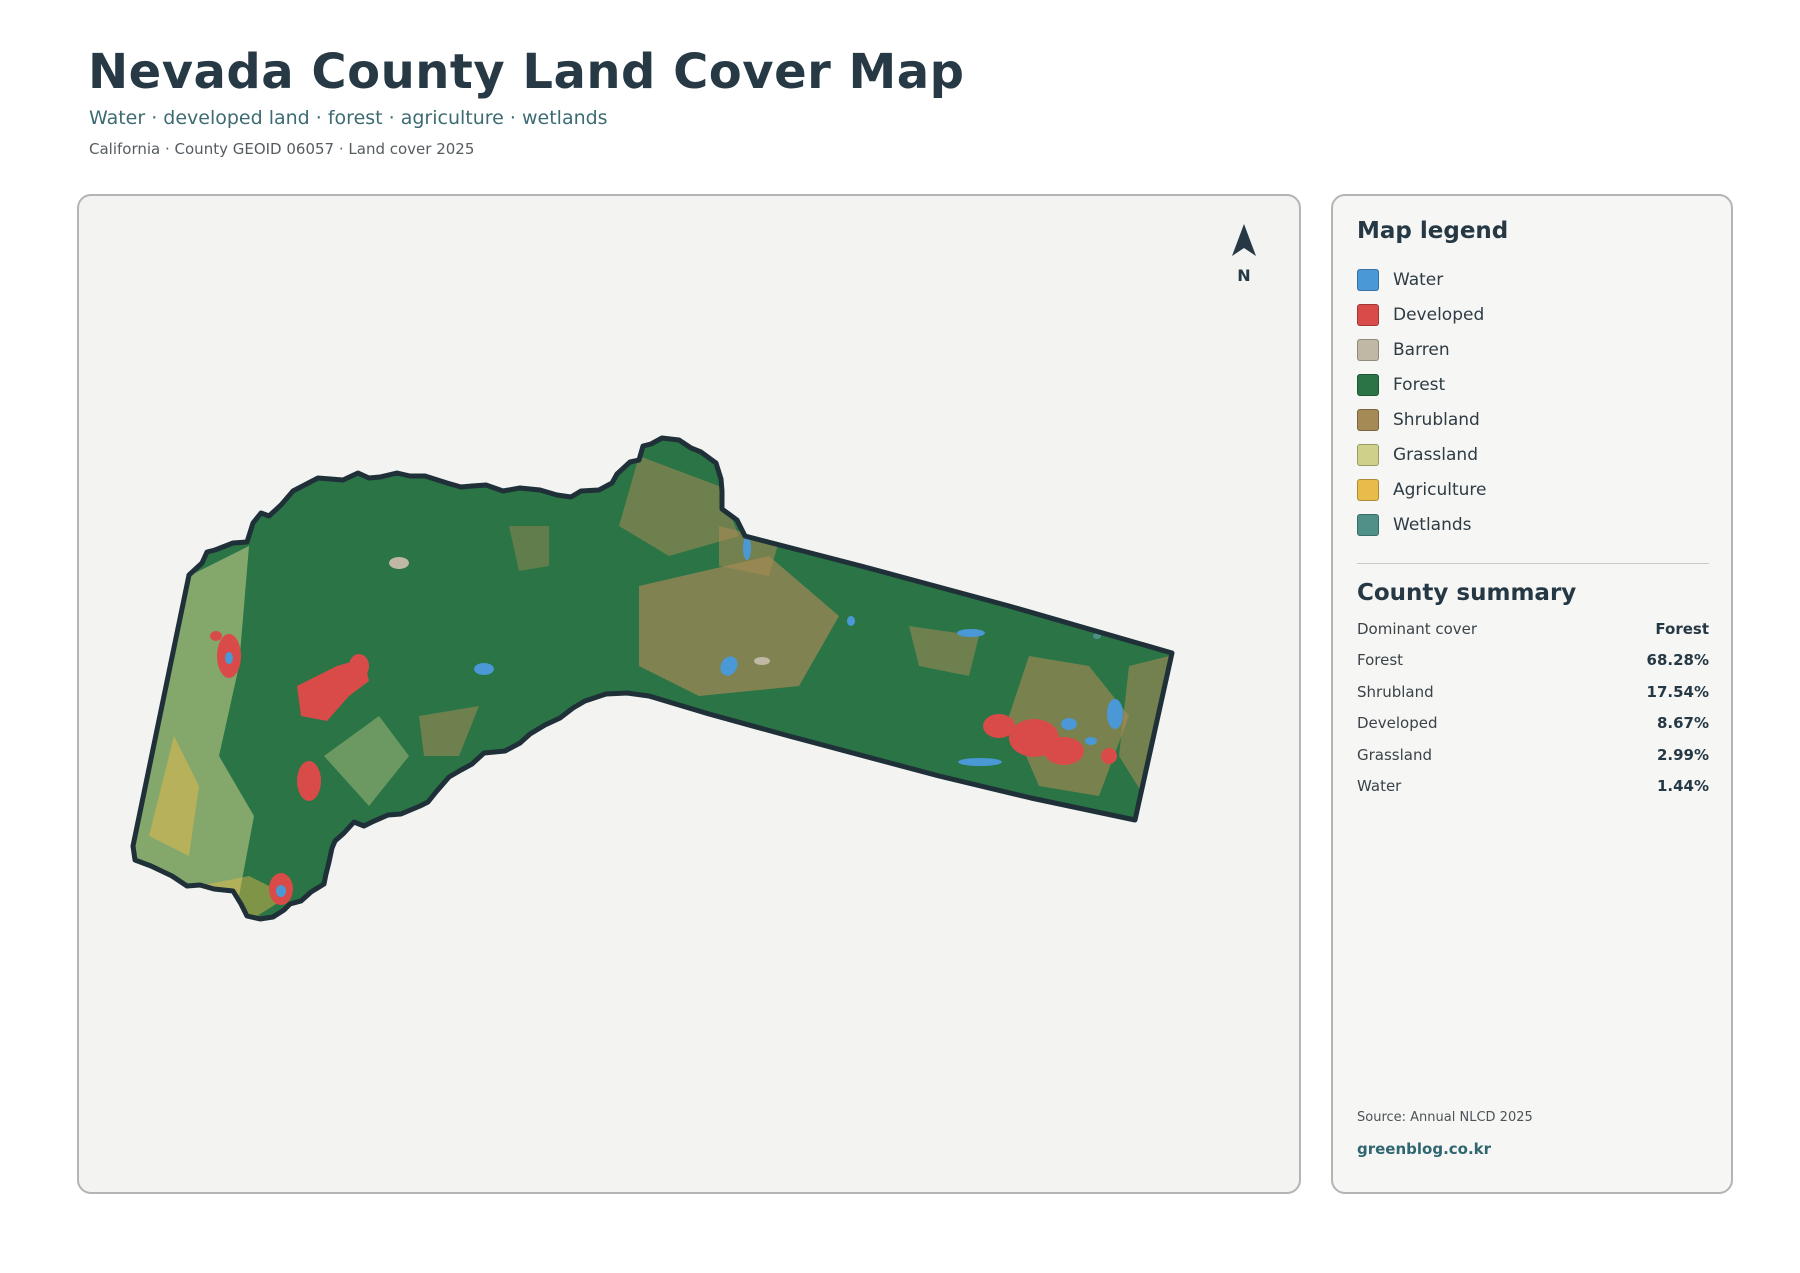 This screenshot has width=1800, height=1273. I want to click on legend-label: Water, so click(1418, 279).